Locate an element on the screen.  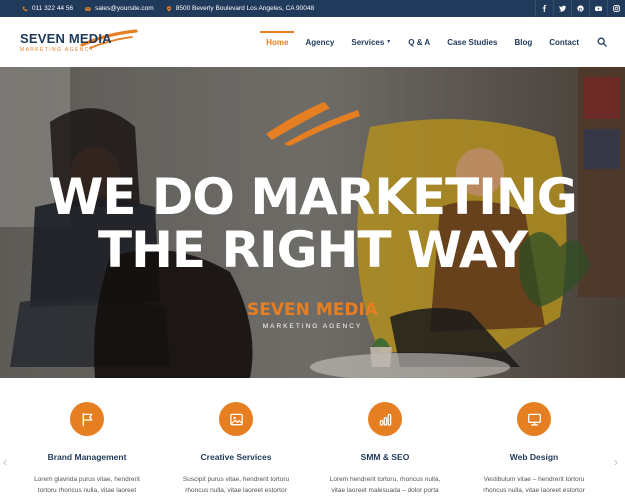
image-icon is located at coordinates (236, 419).